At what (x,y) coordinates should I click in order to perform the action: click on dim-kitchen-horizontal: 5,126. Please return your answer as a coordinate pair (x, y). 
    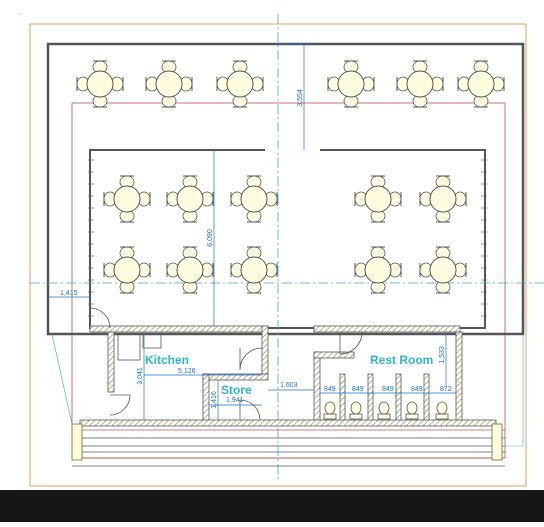
    Looking at the image, I should click on (187, 371).